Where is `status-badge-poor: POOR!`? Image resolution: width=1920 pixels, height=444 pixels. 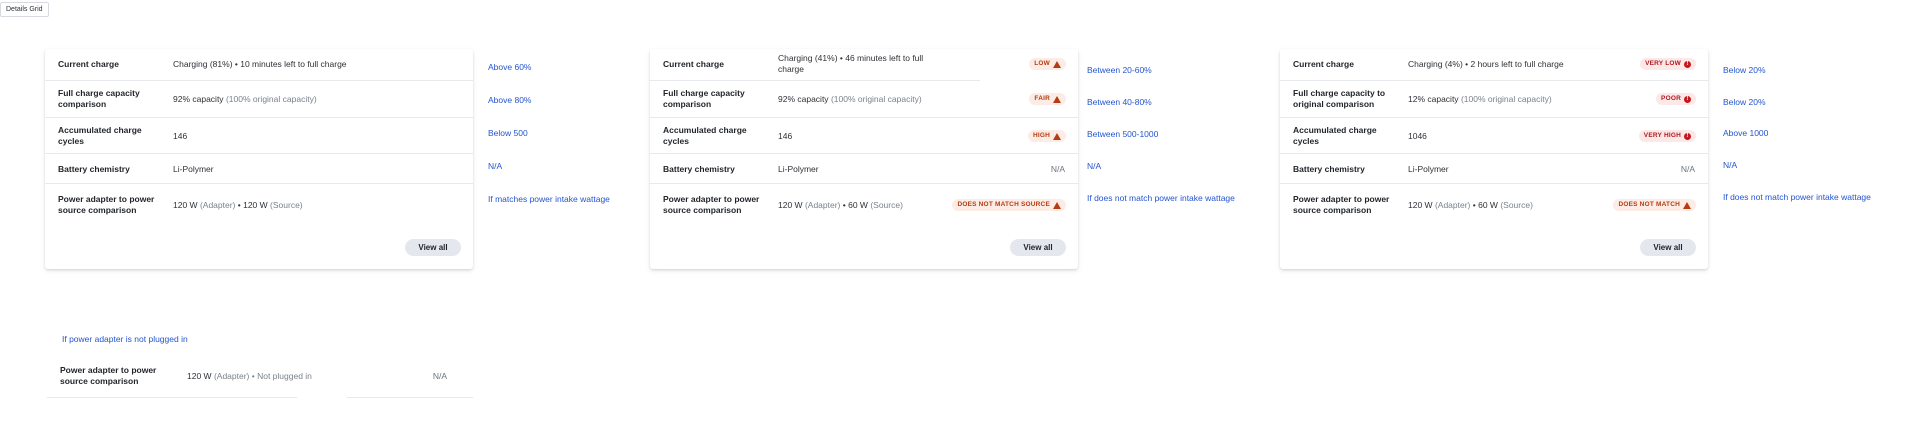
status-badge-poor: POOR! is located at coordinates (1676, 99).